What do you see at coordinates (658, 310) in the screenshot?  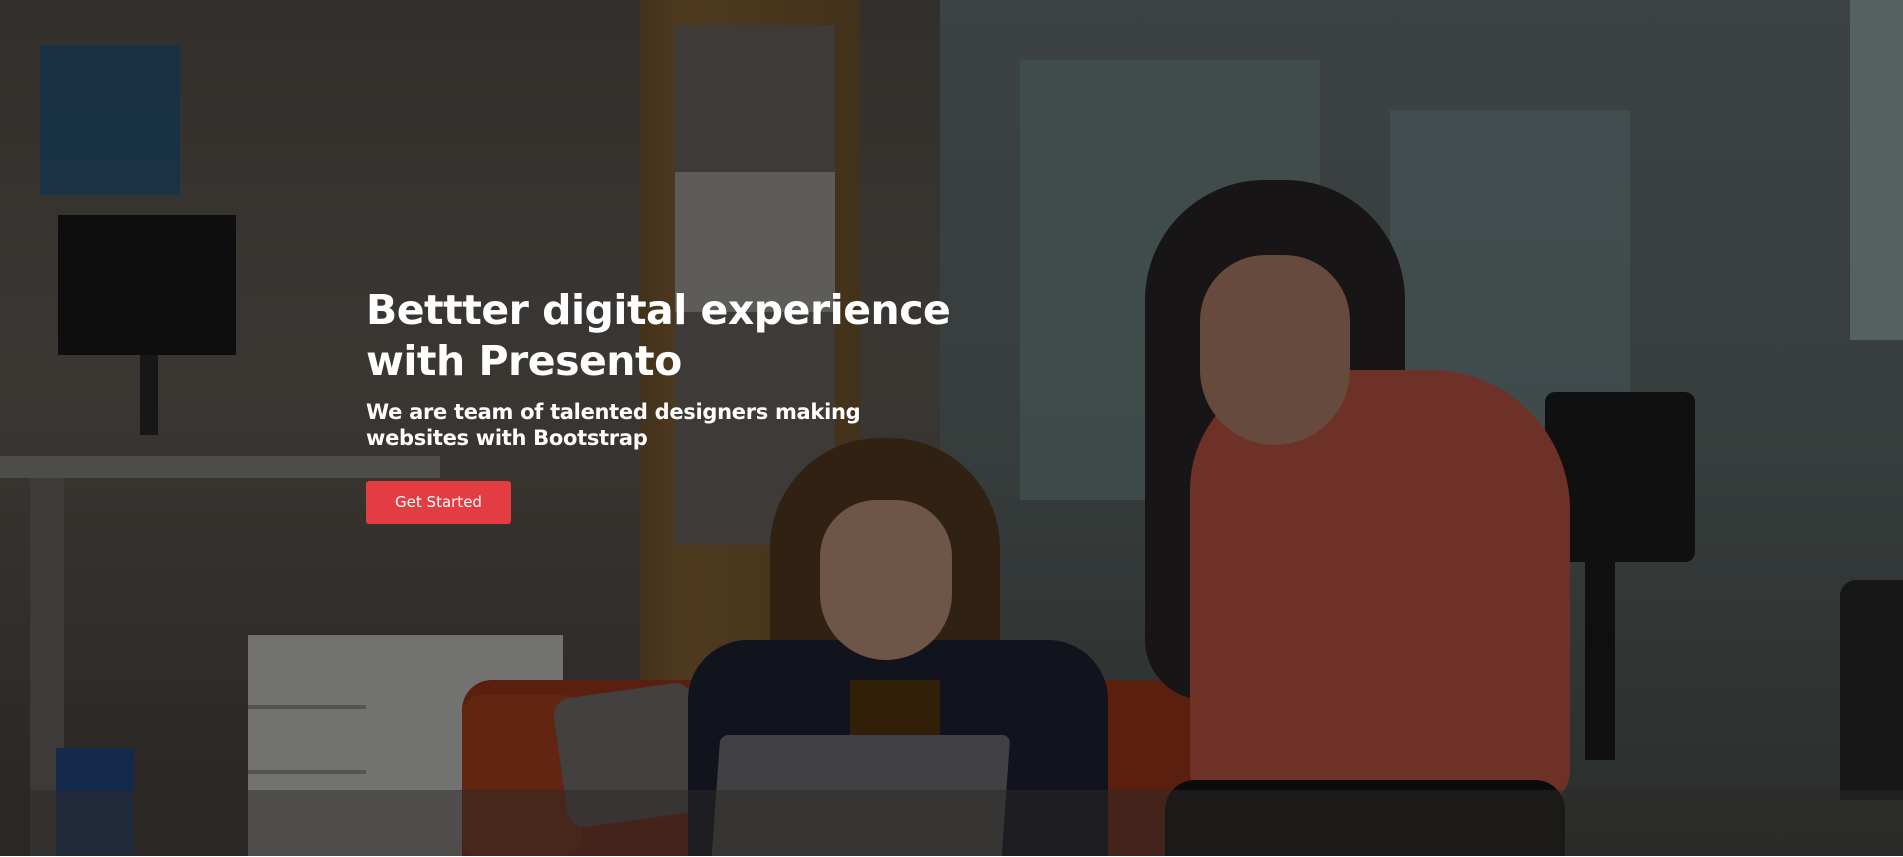 I see `hero-title-line-1: Bettter digital experience` at bounding box center [658, 310].